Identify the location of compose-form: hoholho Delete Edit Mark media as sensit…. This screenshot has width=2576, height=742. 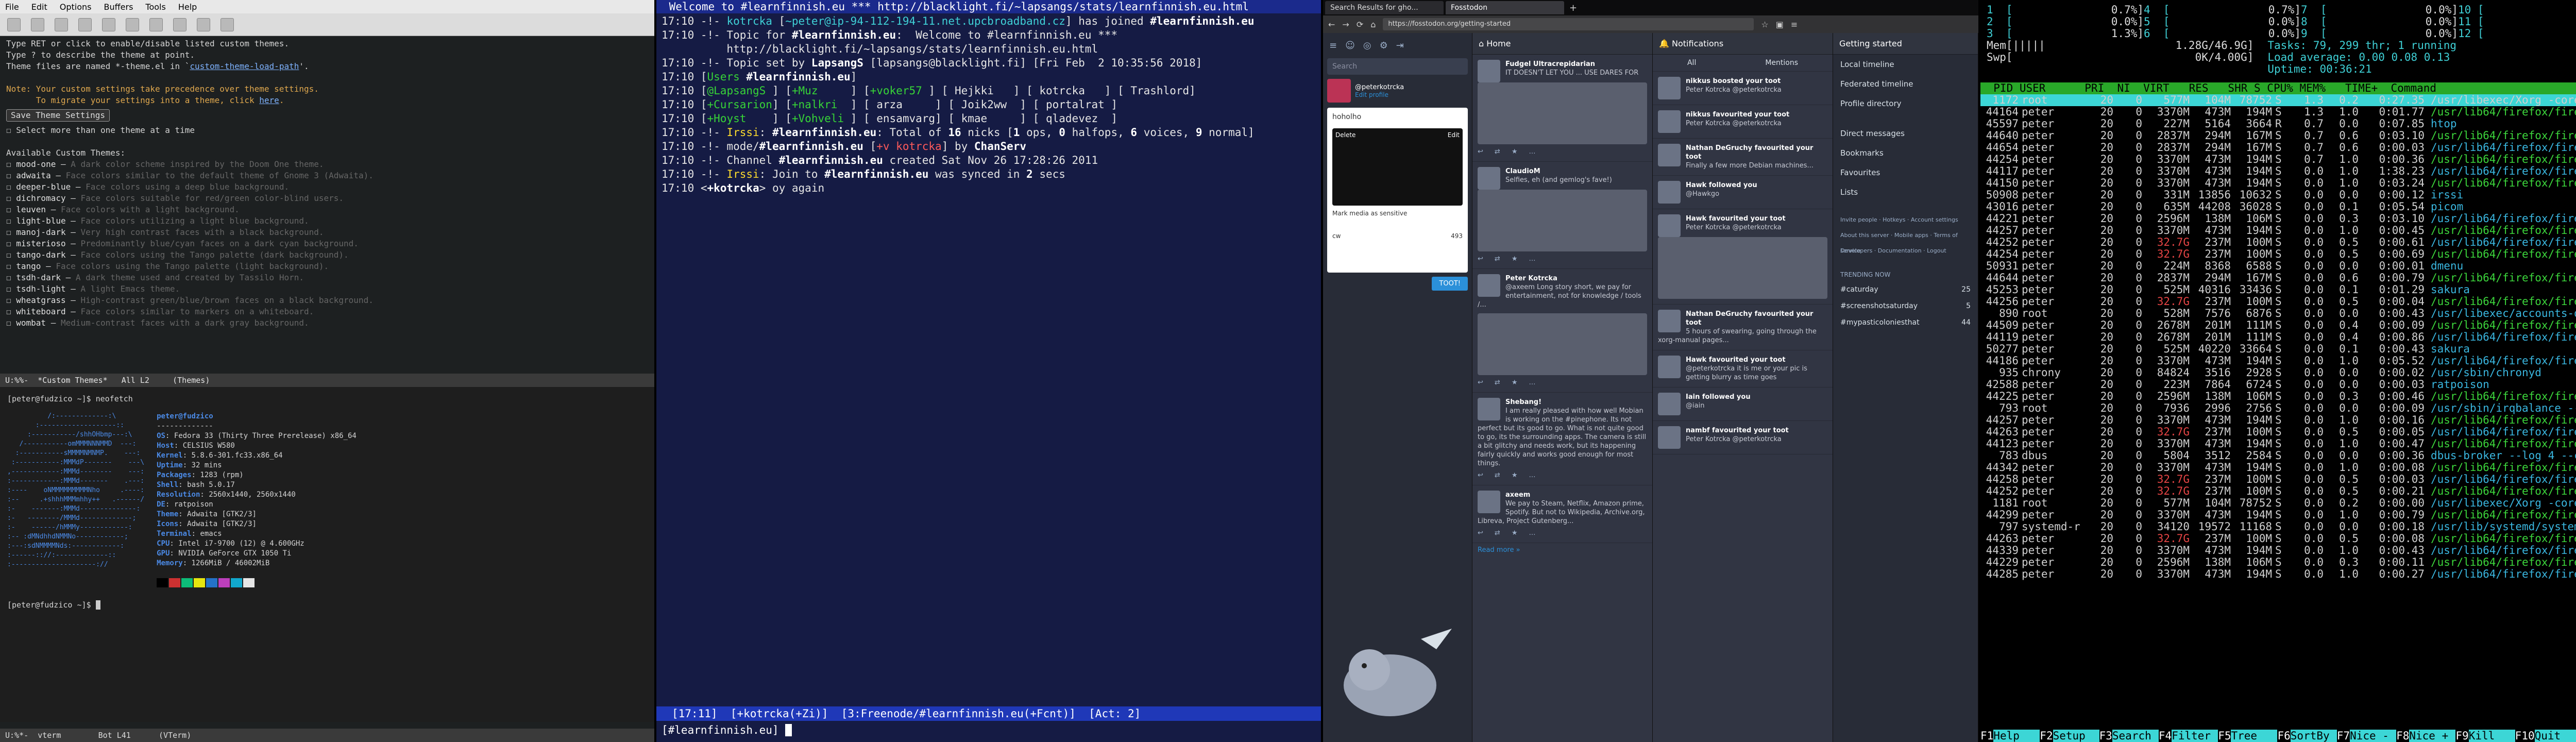
(1397, 190).